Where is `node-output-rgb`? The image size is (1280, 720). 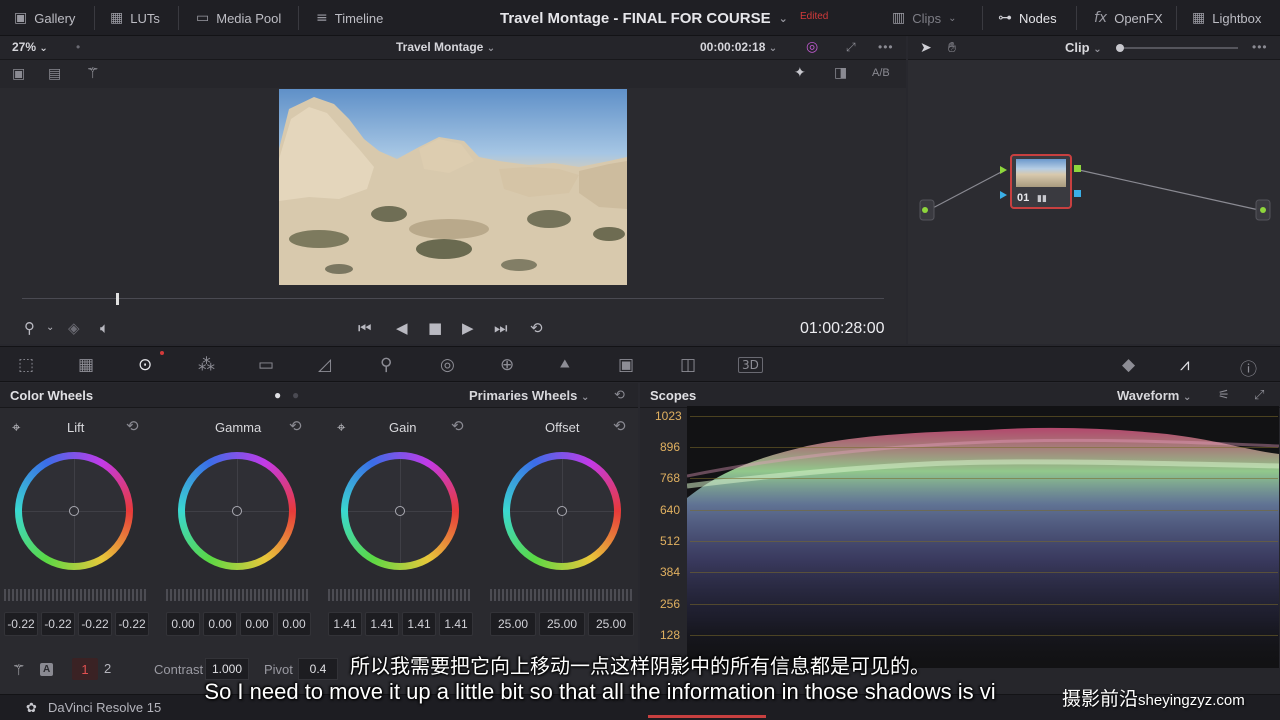 node-output-rgb is located at coordinates (1077, 168).